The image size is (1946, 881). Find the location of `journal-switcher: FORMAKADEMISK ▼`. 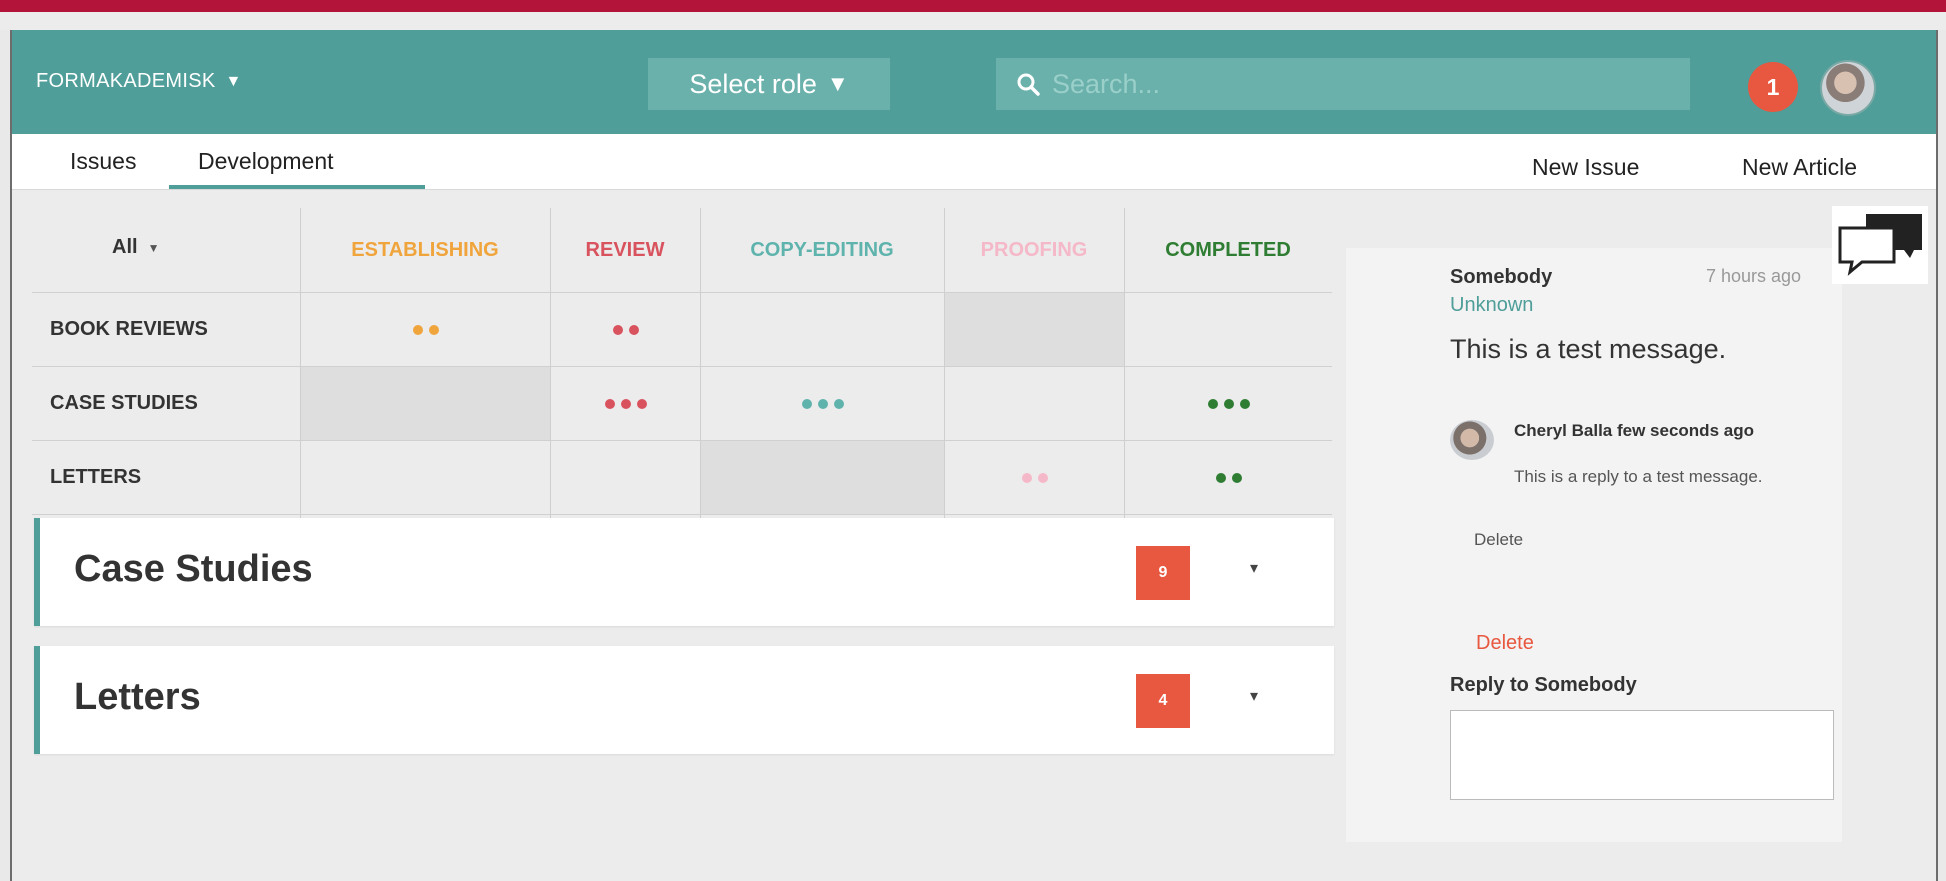

journal-switcher: FORMAKADEMISK ▼ is located at coordinates (139, 81).